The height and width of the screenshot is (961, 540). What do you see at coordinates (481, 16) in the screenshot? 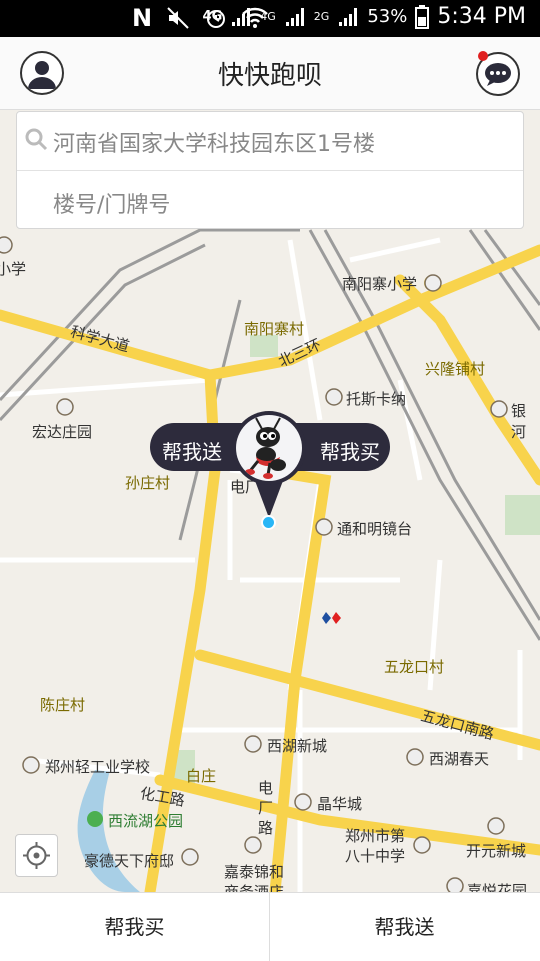
I see `clock: 5:34 PM` at bounding box center [481, 16].